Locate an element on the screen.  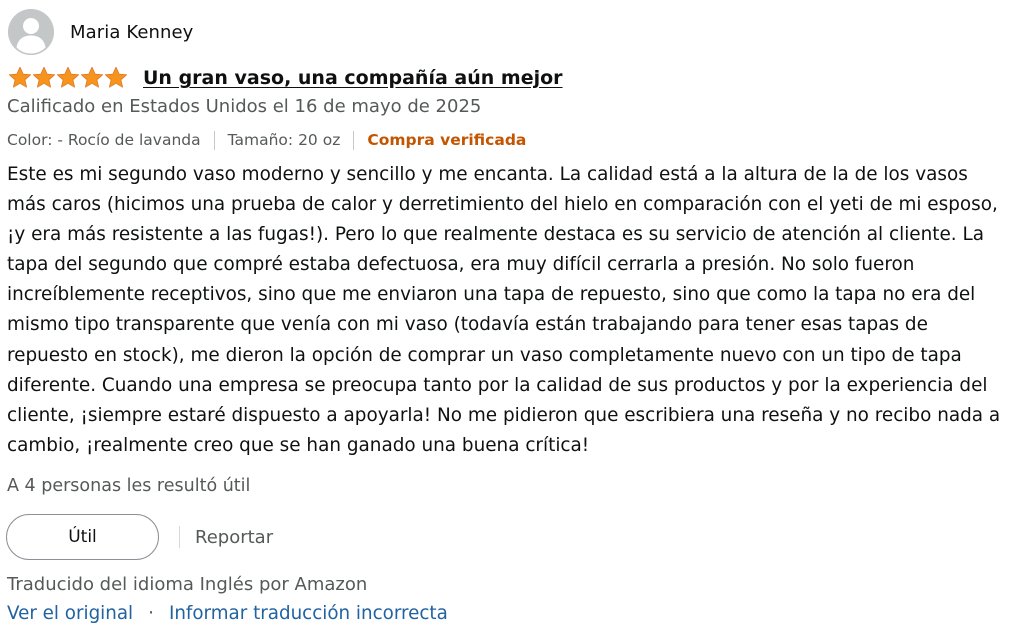
reviewer-name: Maria Kenney is located at coordinates (131, 32).